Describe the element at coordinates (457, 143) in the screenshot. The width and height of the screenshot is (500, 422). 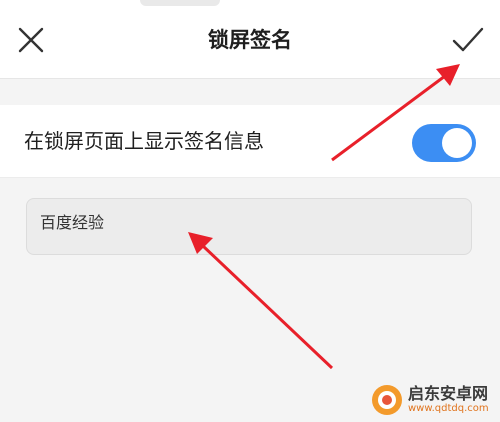
I see `toggle-knob` at that location.